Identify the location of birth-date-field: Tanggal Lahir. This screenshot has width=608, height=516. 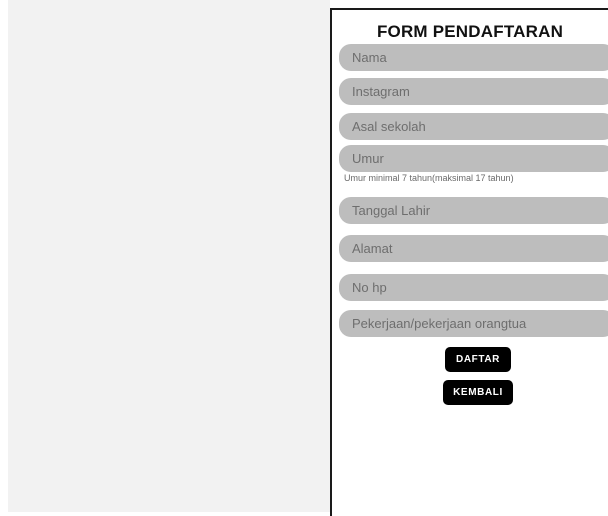
(473, 210).